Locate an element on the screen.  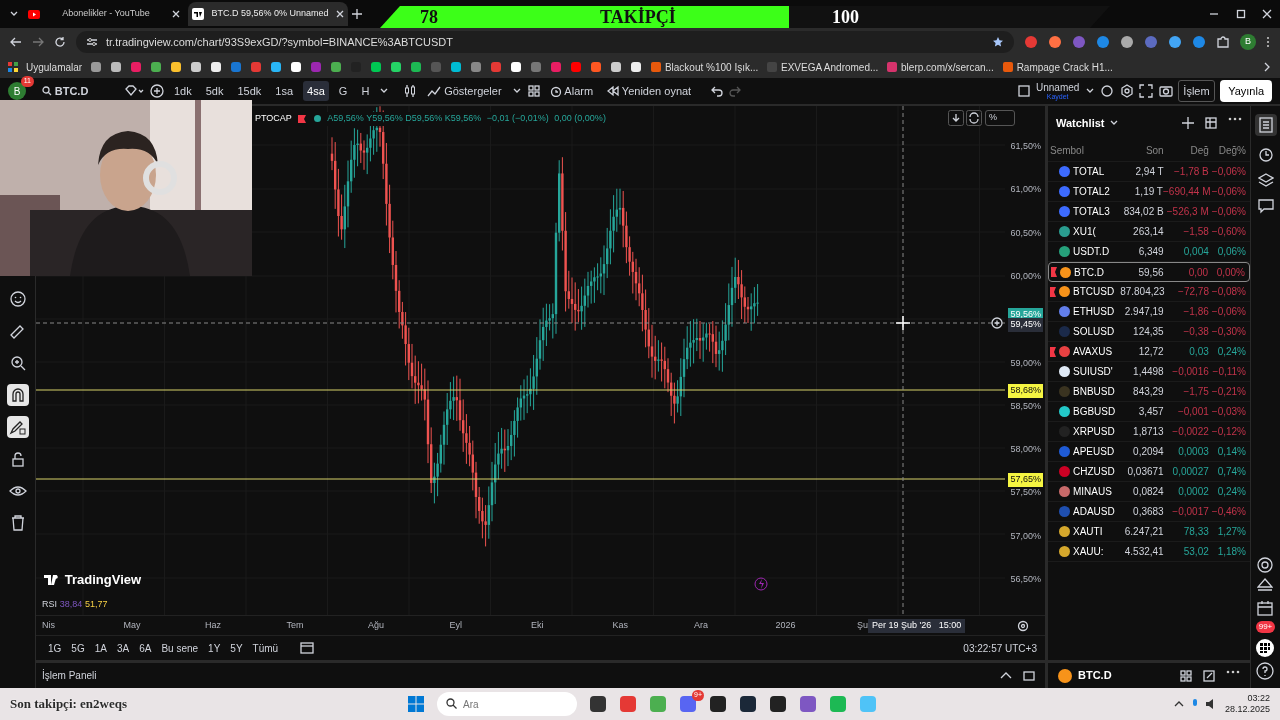
watchlist-row: XU1( 263,14 −1,58 −0,60% is located at coordinates (1149, 232).